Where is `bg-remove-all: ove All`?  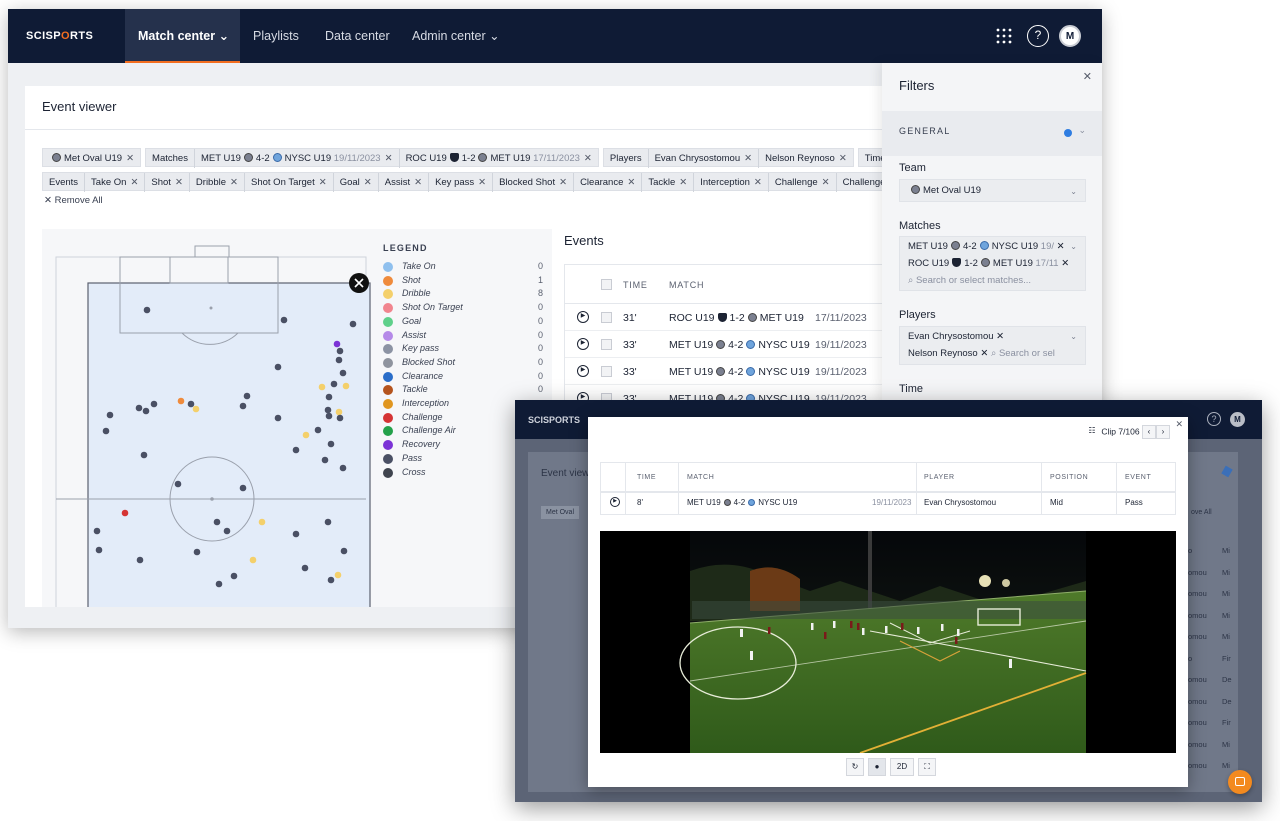
bg-remove-all: ove All is located at coordinates (1201, 512).